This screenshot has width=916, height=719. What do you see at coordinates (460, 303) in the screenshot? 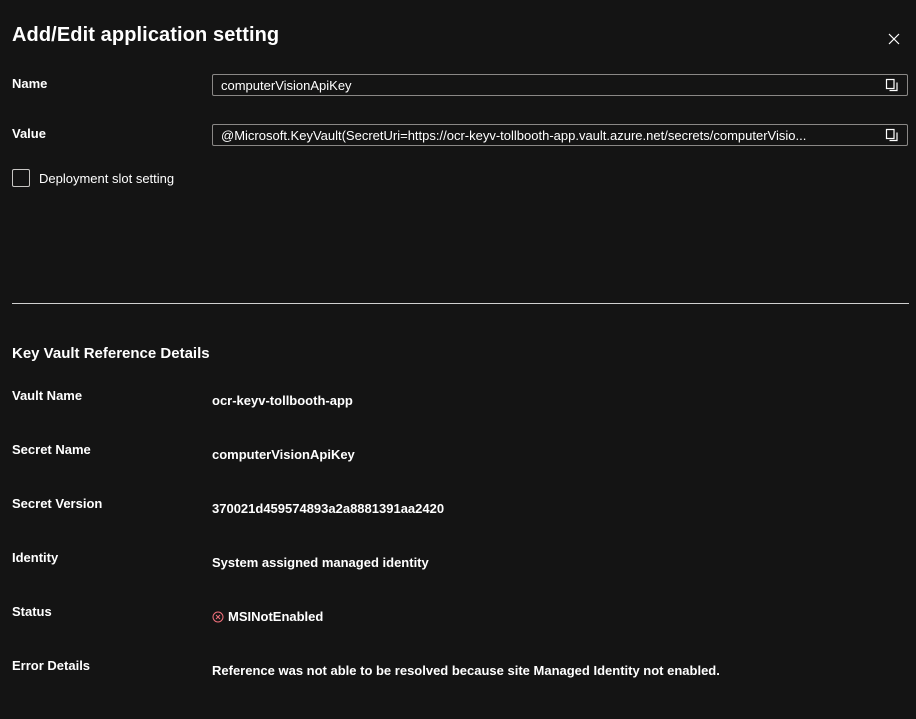
I see `section-divider` at bounding box center [460, 303].